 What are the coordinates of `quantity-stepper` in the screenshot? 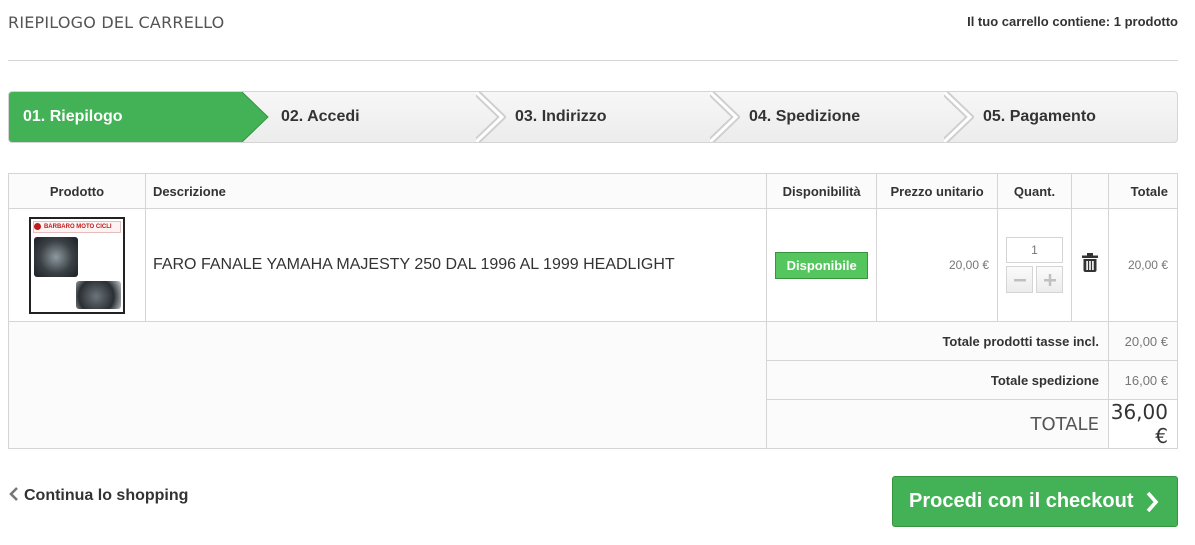 It's located at (1035, 279).